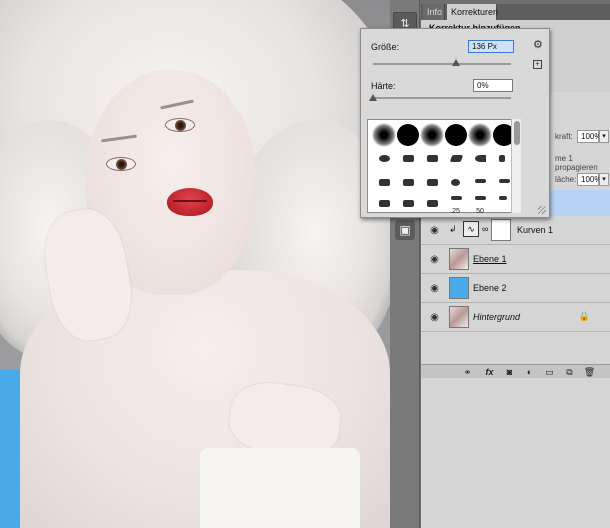 The height and width of the screenshot is (528, 610). Describe the element at coordinates (373, 97) in the screenshot. I see `hardness-slider-knob` at that location.